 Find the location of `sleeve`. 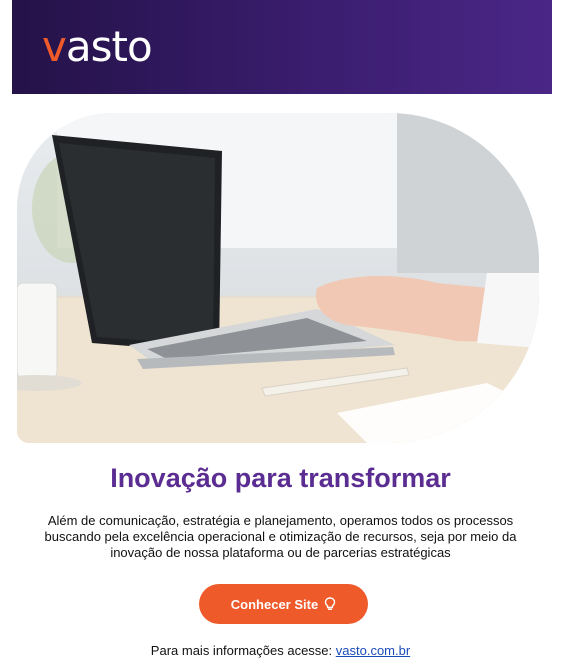

sleeve is located at coordinates (508, 310).